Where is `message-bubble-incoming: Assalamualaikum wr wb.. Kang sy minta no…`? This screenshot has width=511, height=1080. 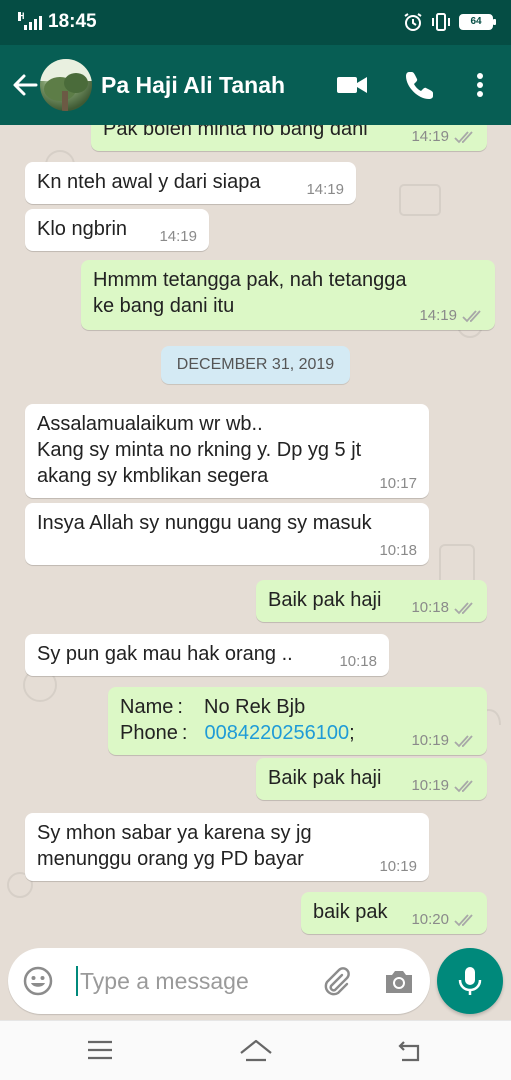
message-bubble-incoming: Assalamualaikum wr wb.. Kang sy minta no… is located at coordinates (227, 451).